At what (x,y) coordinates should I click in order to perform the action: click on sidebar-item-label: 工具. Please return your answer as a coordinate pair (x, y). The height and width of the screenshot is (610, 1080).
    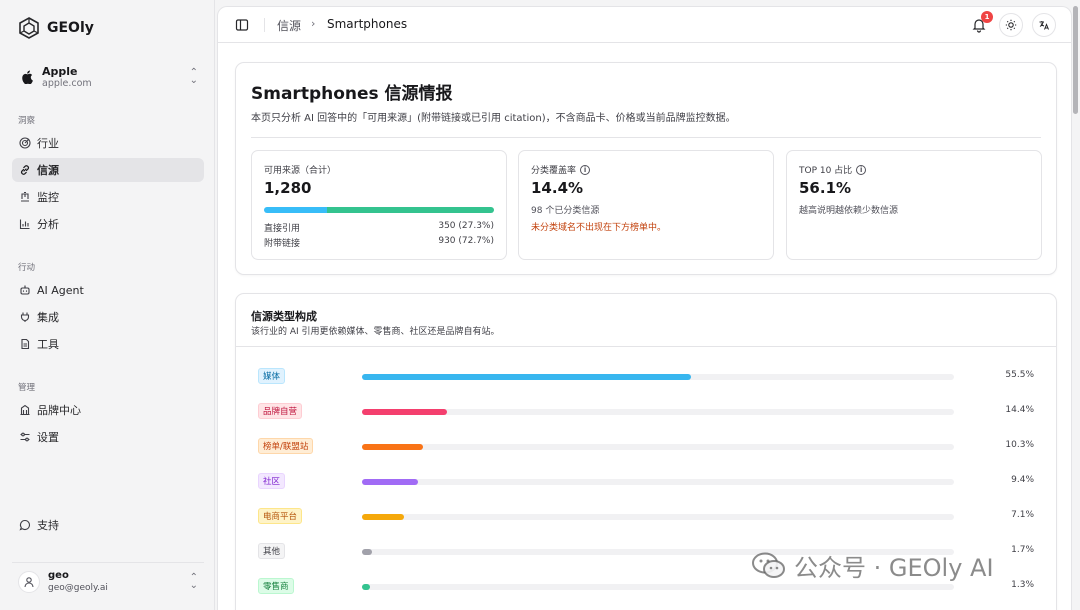
    Looking at the image, I should click on (48, 344).